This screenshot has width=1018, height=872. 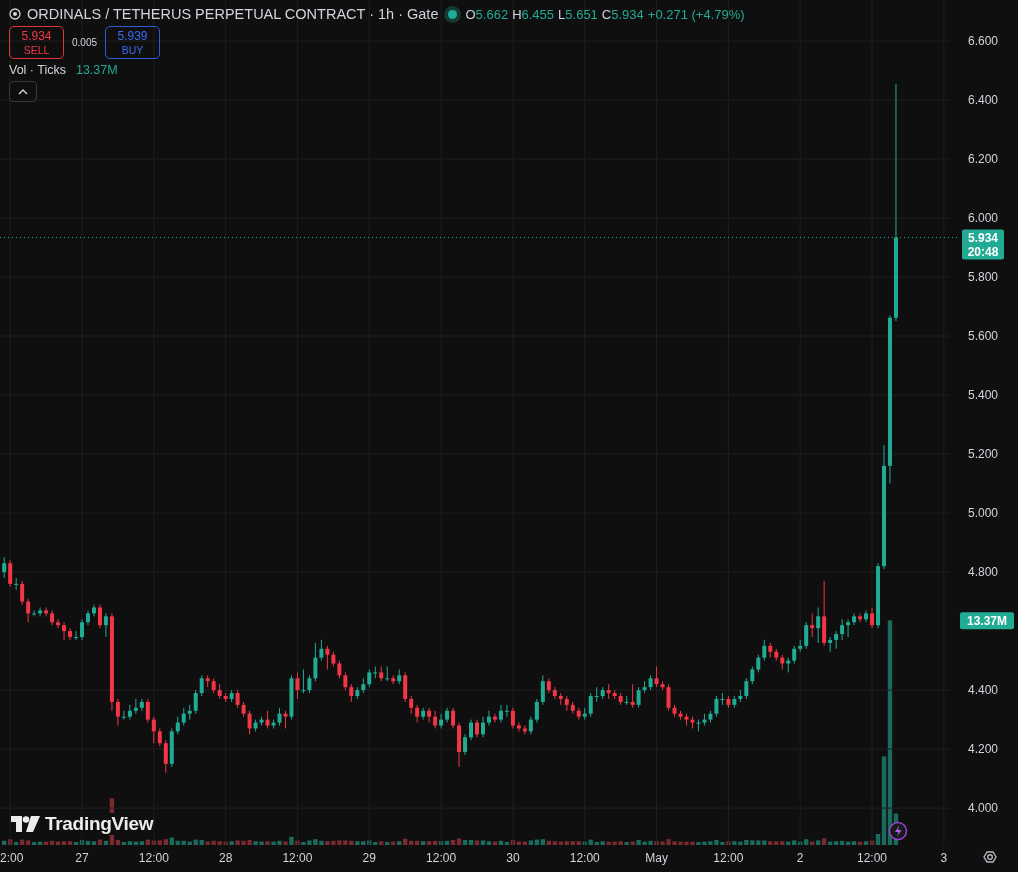 I want to click on price-tick: 5.000, so click(x=983, y=513).